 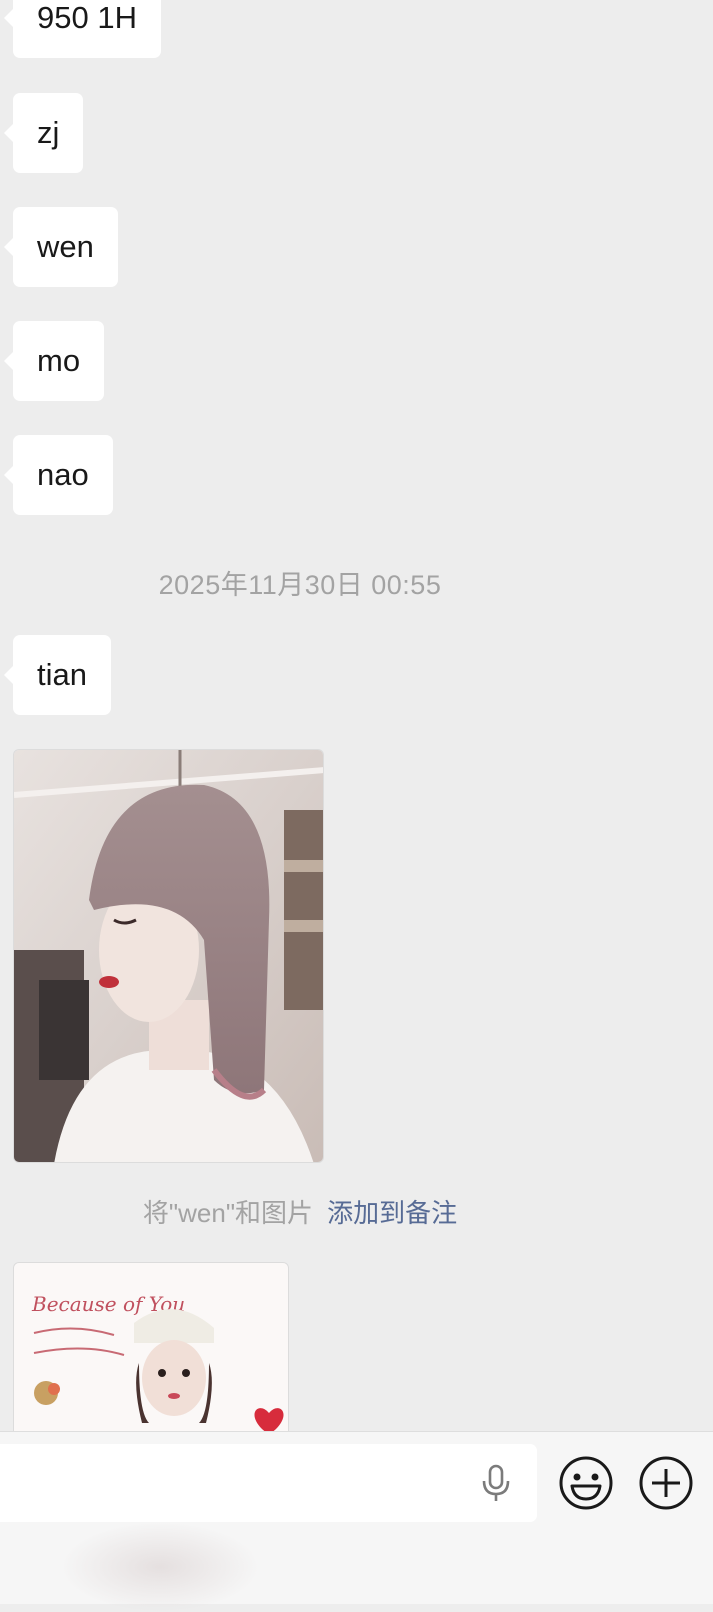 What do you see at coordinates (63, 474) in the screenshot?
I see `message-text: nao` at bounding box center [63, 474].